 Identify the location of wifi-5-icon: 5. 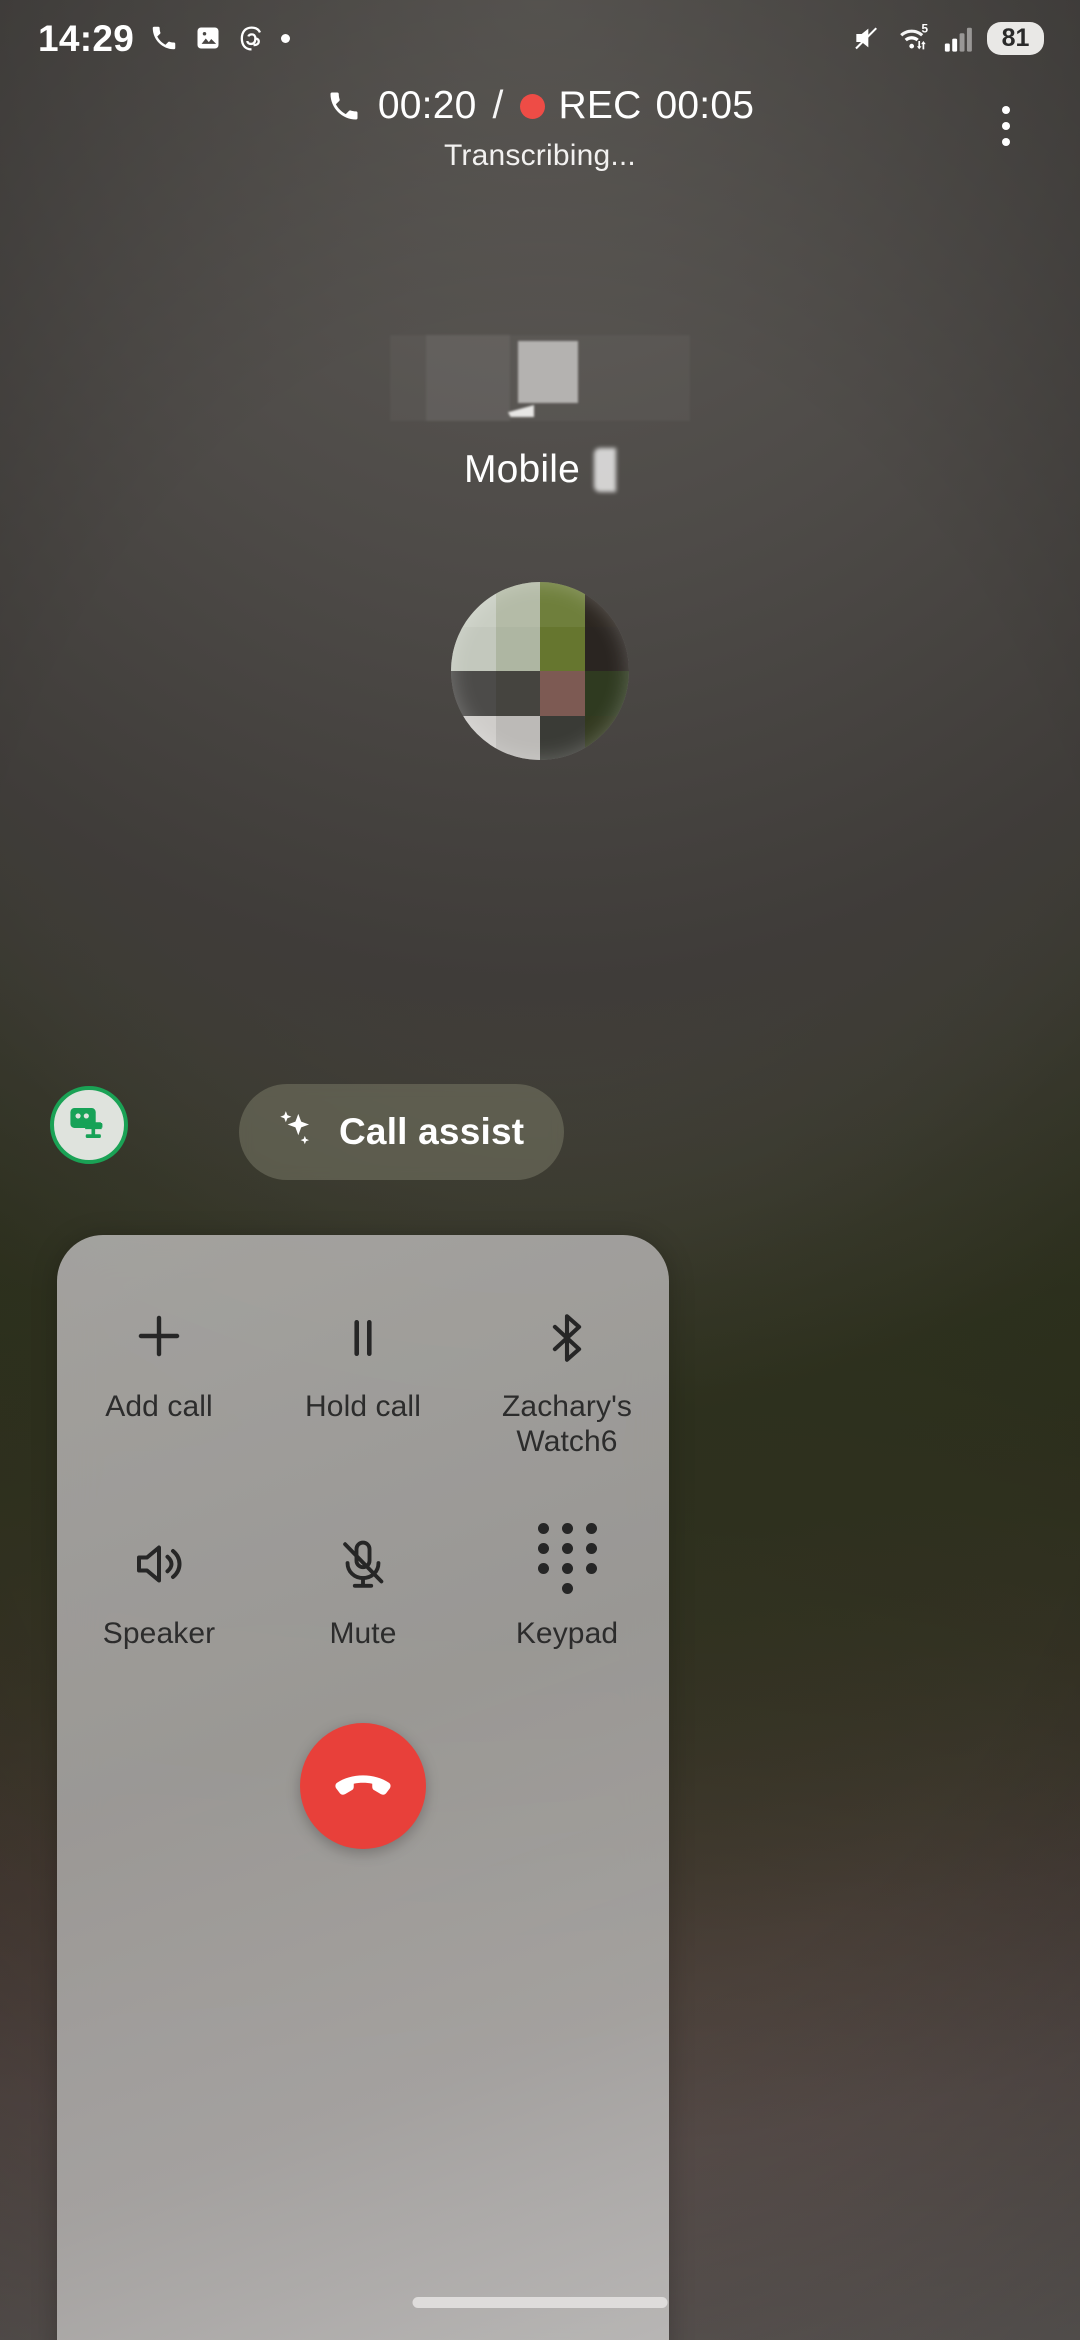
(913, 38).